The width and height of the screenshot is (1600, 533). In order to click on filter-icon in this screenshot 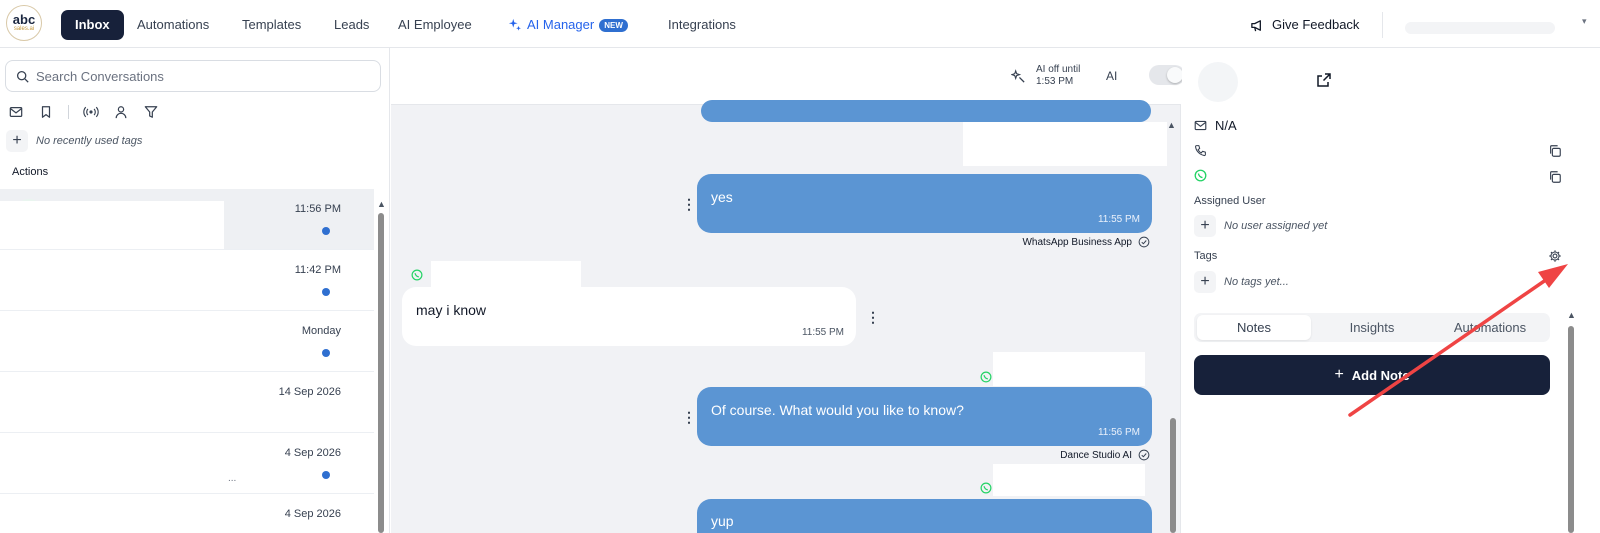, I will do `click(151, 112)`.